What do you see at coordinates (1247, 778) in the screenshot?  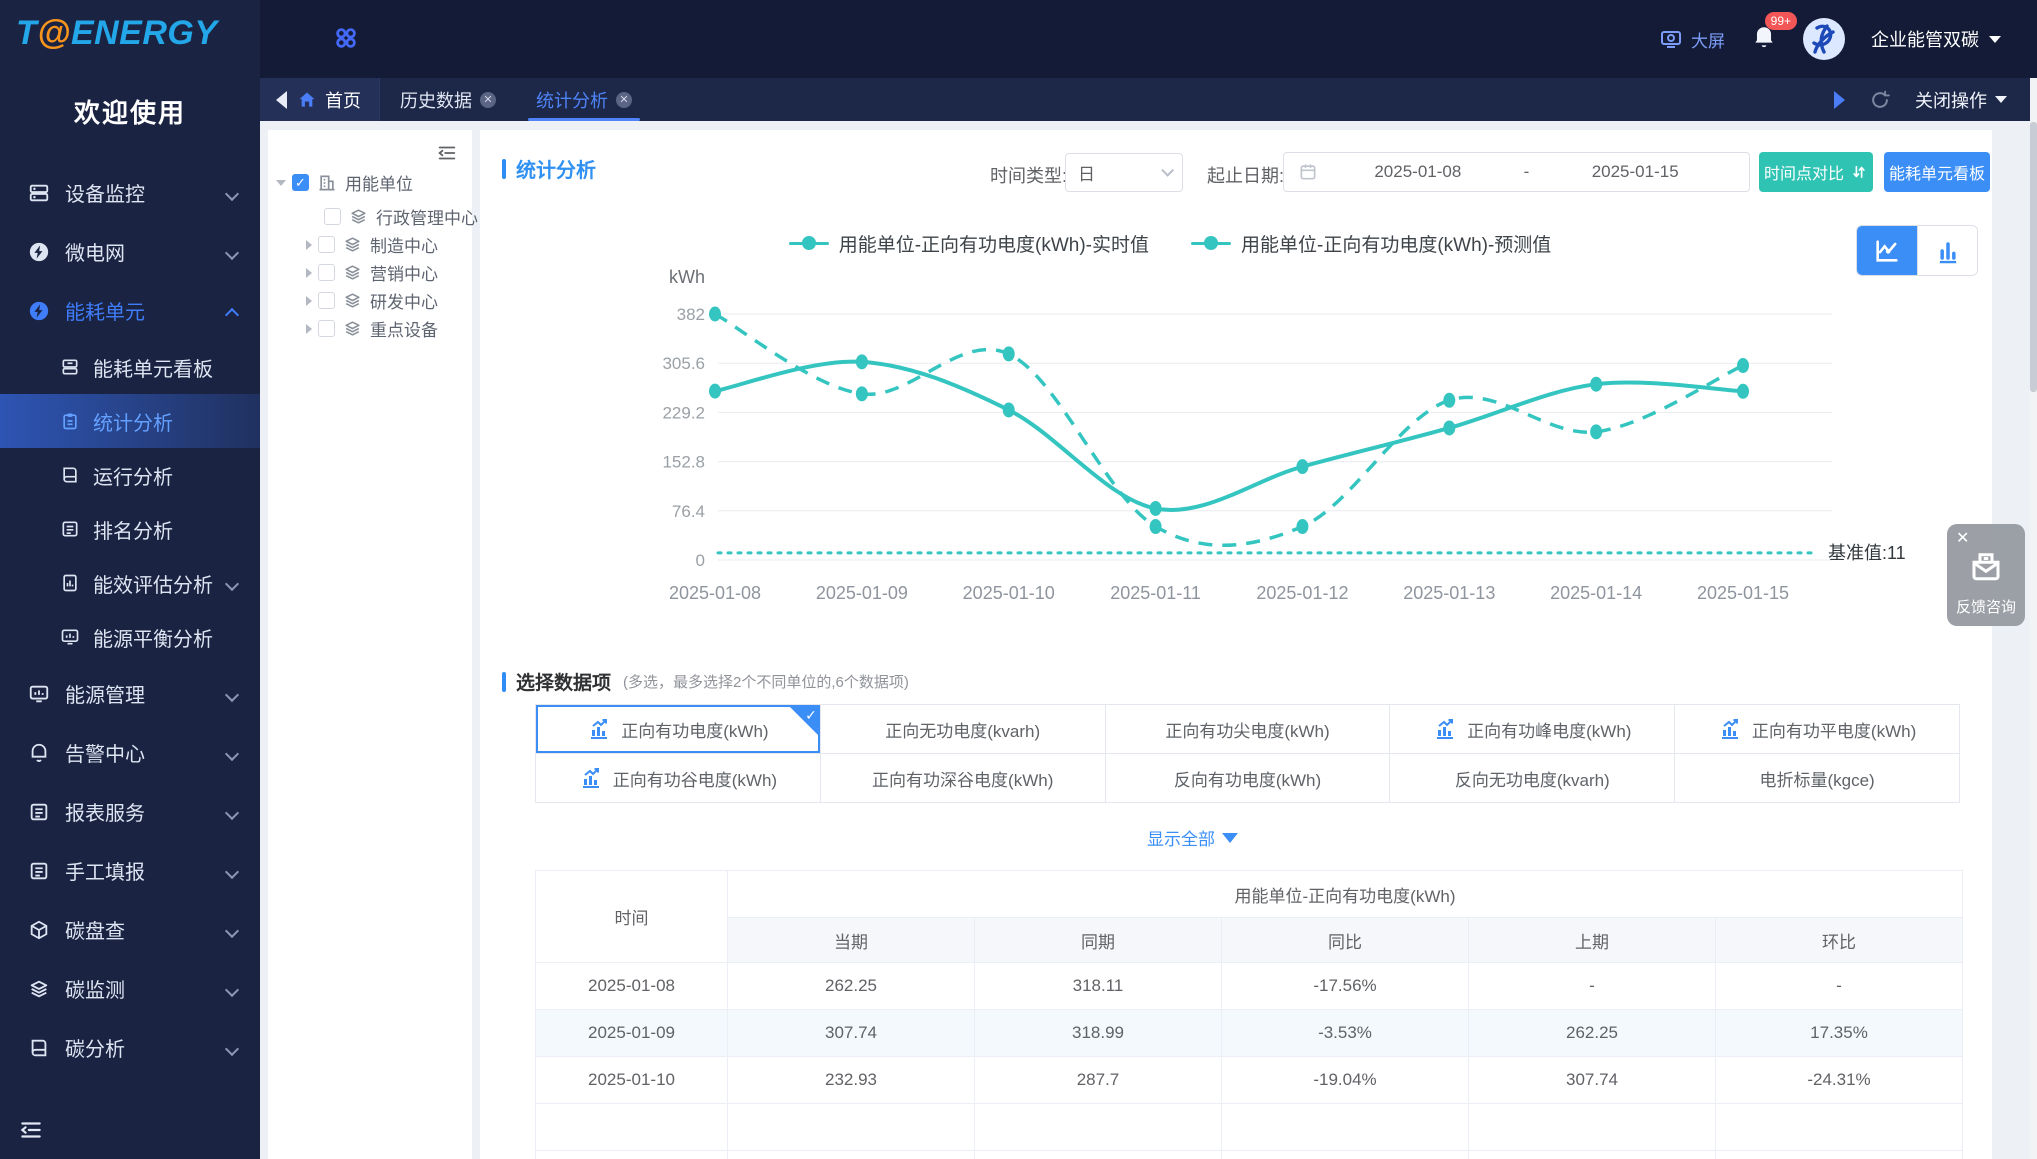 I see `data-item-reverse-active: 反向有功电度(kWh)` at bounding box center [1247, 778].